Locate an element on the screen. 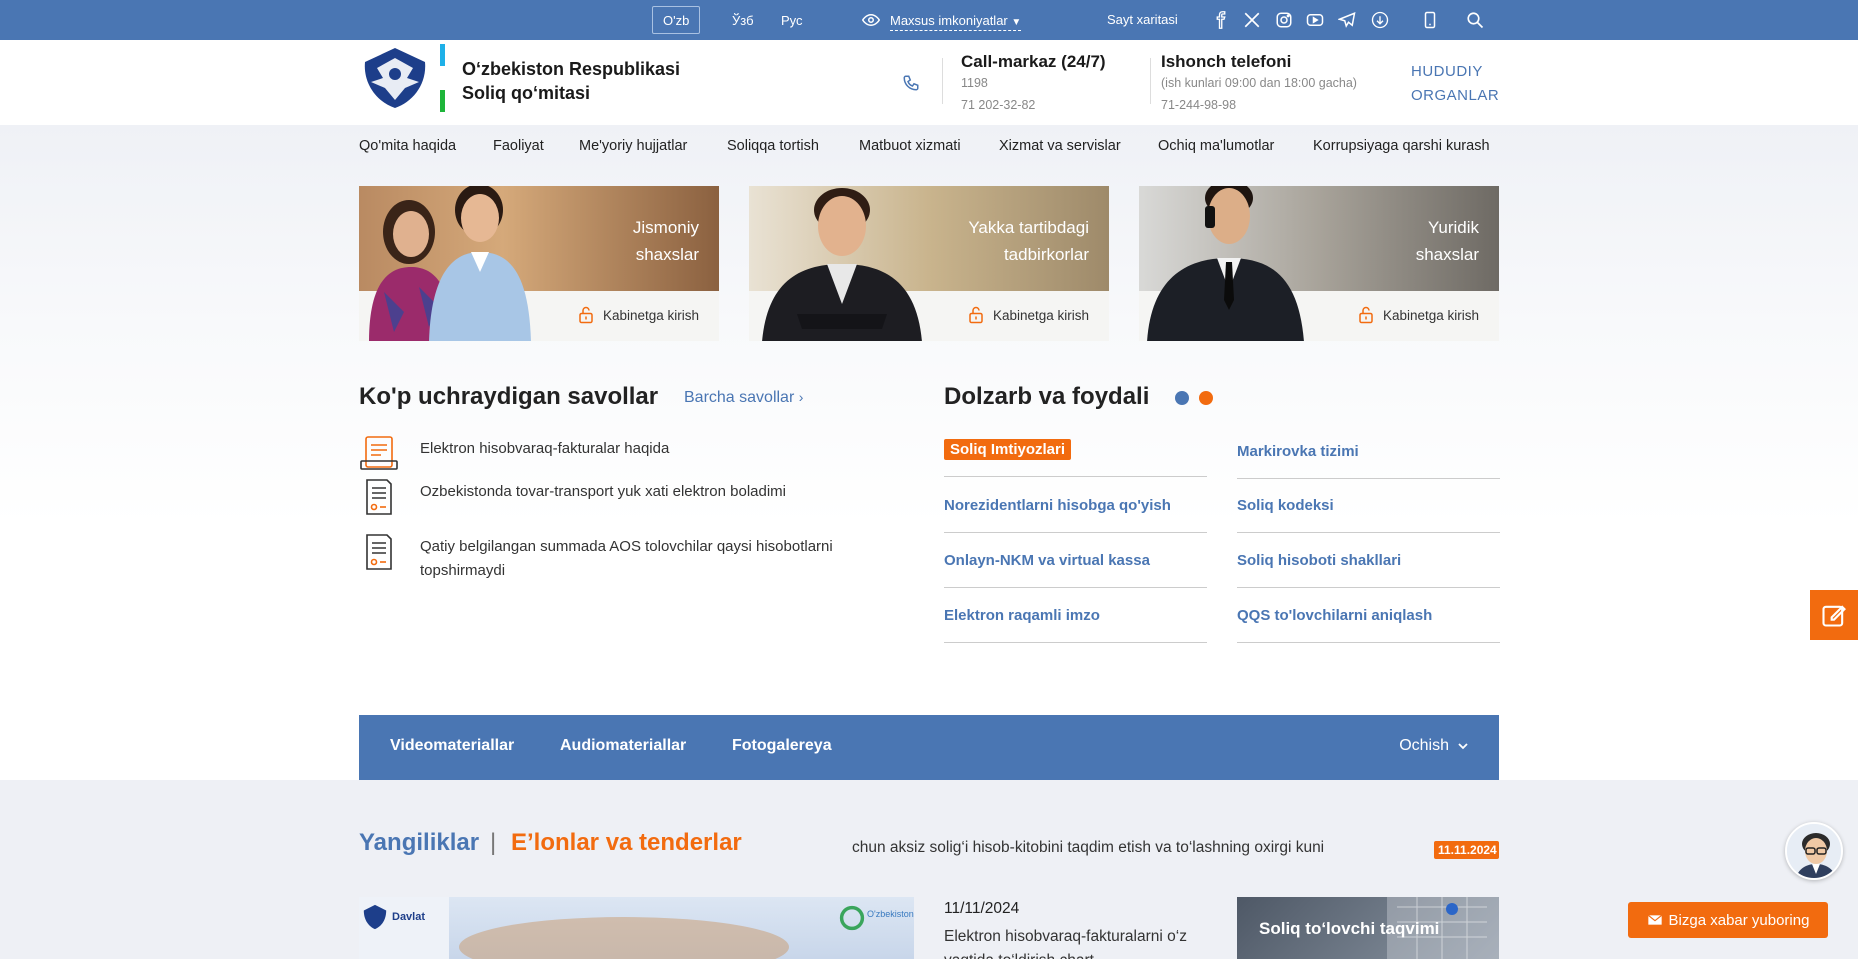 The image size is (1858, 959). card-legal-entities: Yuridik shaxslar Kabinetga kirish is located at coordinates (1319, 263).